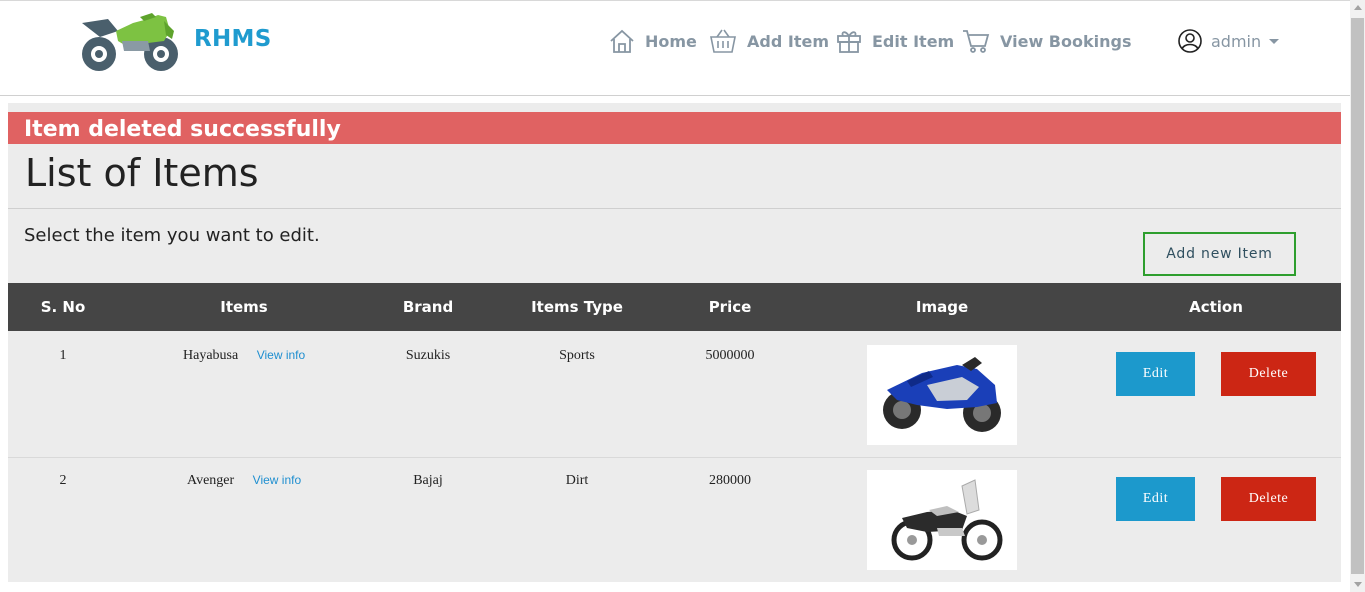 The image size is (1365, 592). Describe the element at coordinates (730, 307) in the screenshot. I see `column-header-price: Price` at that location.